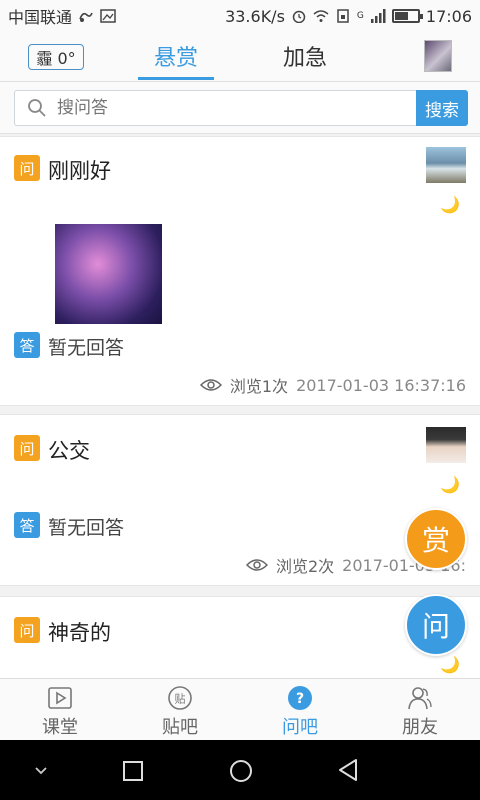 The image size is (480, 800). I want to click on tab-reward: 悬赏, so click(176, 60).